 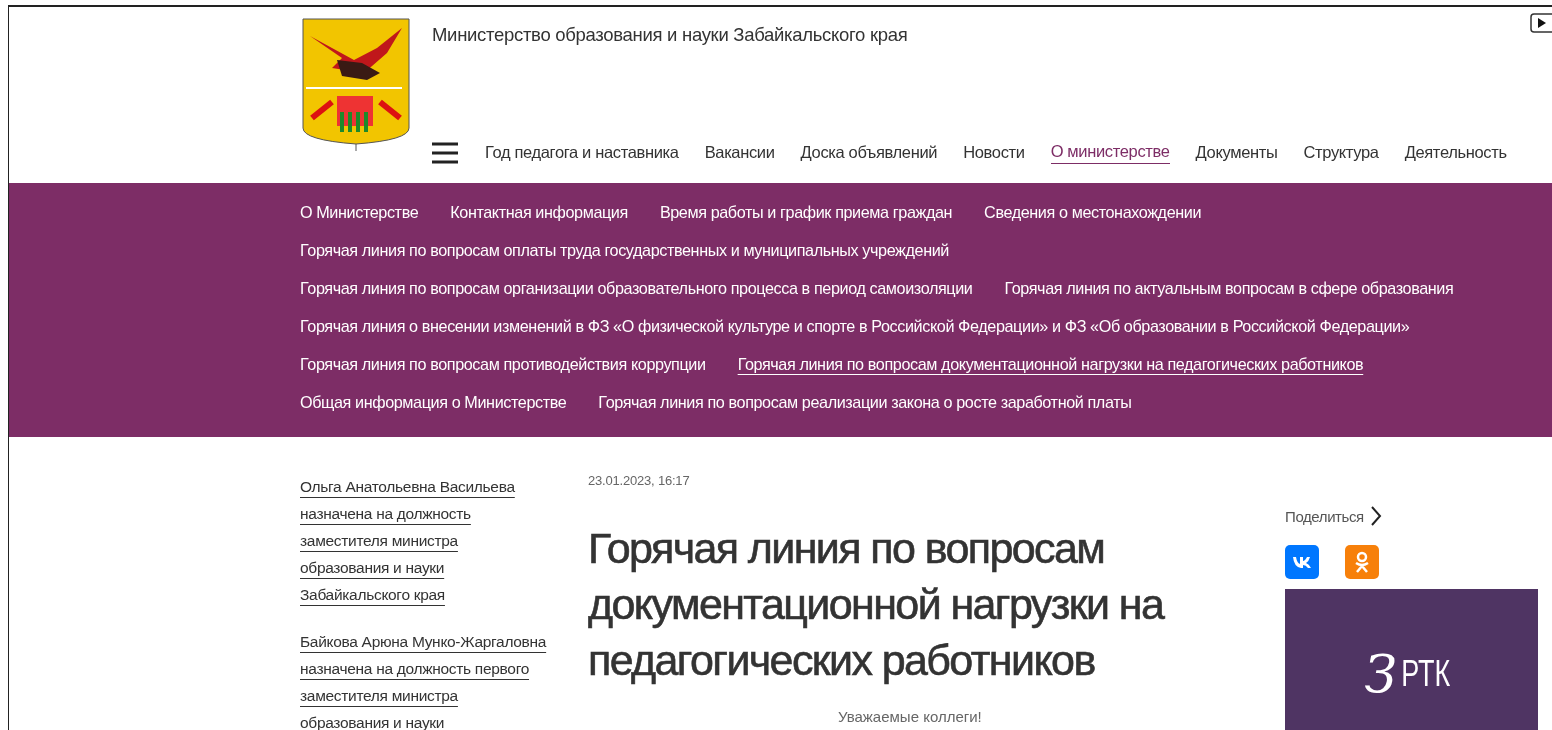 I want to click on submenu-link: Общая информация о Министерстве, so click(x=433, y=404).